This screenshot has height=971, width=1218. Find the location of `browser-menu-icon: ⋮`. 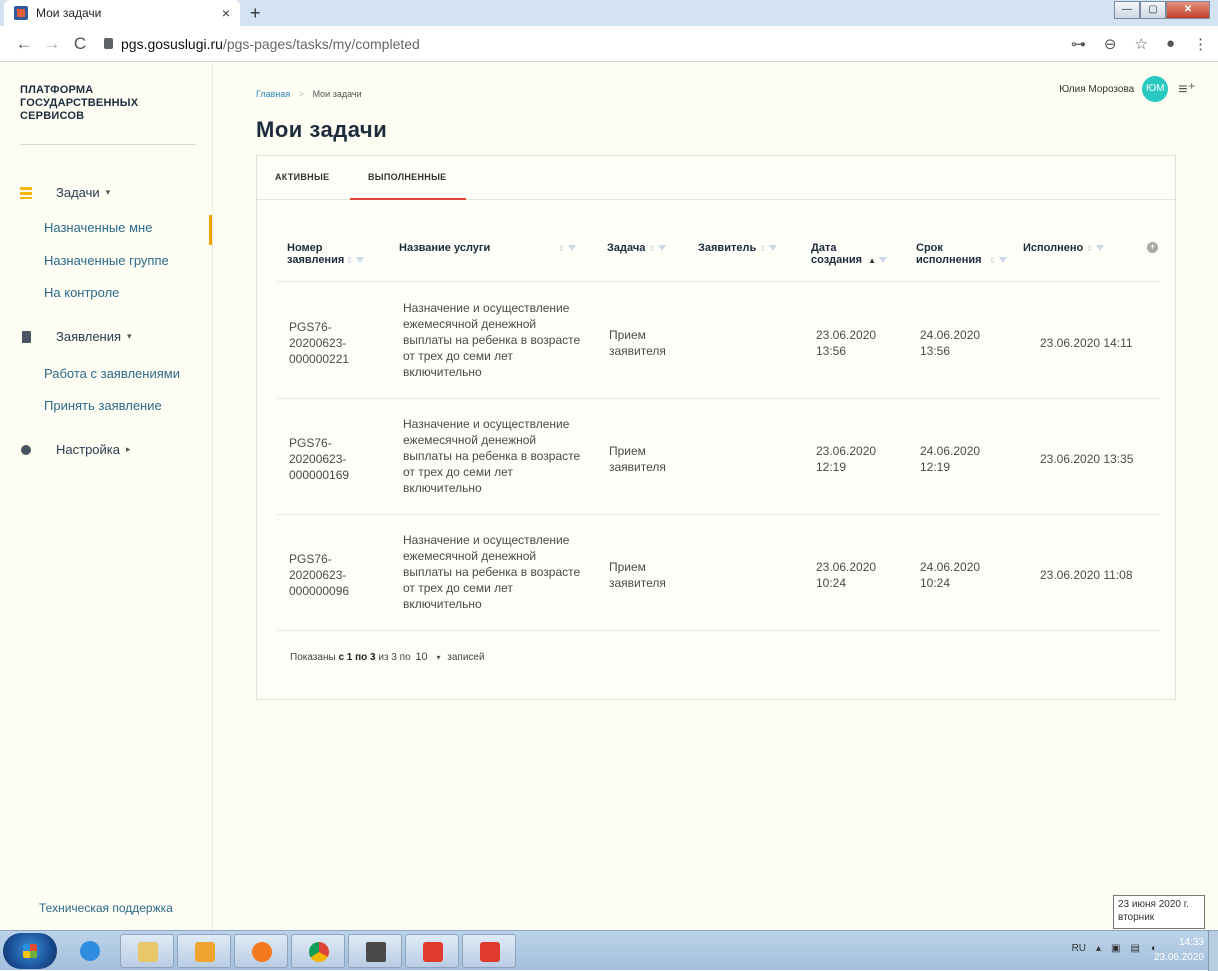

browser-menu-icon: ⋮ is located at coordinates (1200, 44).